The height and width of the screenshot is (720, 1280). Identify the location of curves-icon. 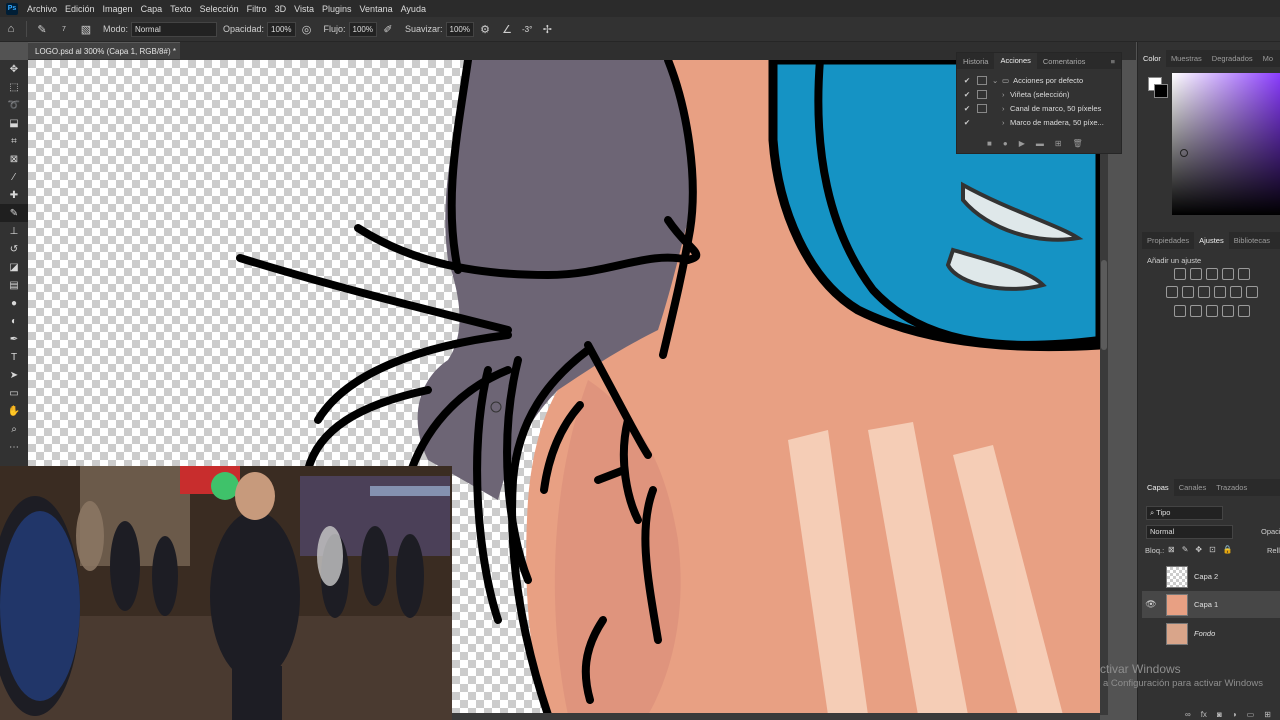
(1212, 274).